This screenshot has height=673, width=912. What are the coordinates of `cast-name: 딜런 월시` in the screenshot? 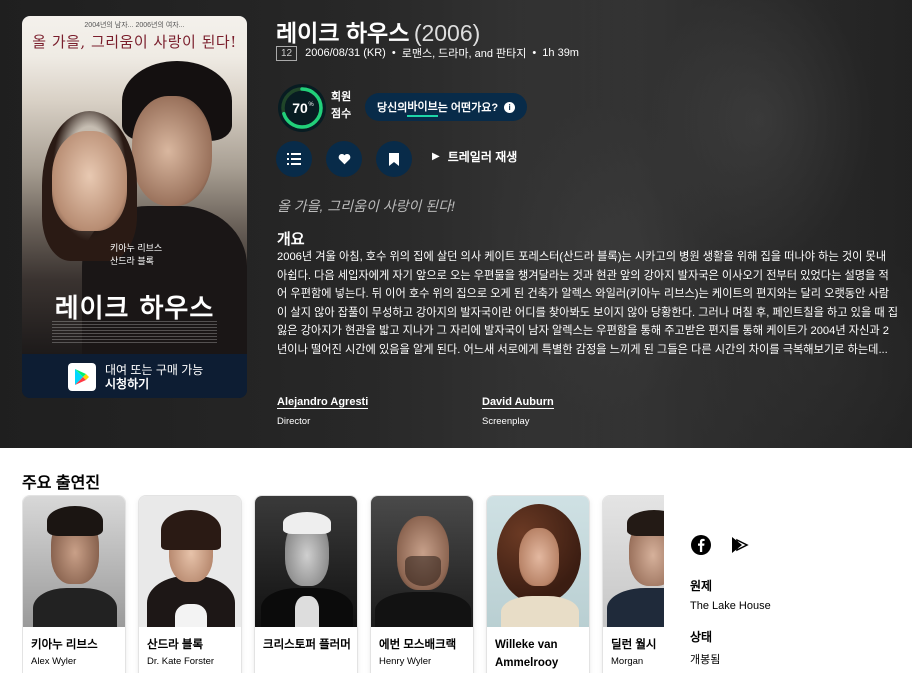 It's located at (637, 645).